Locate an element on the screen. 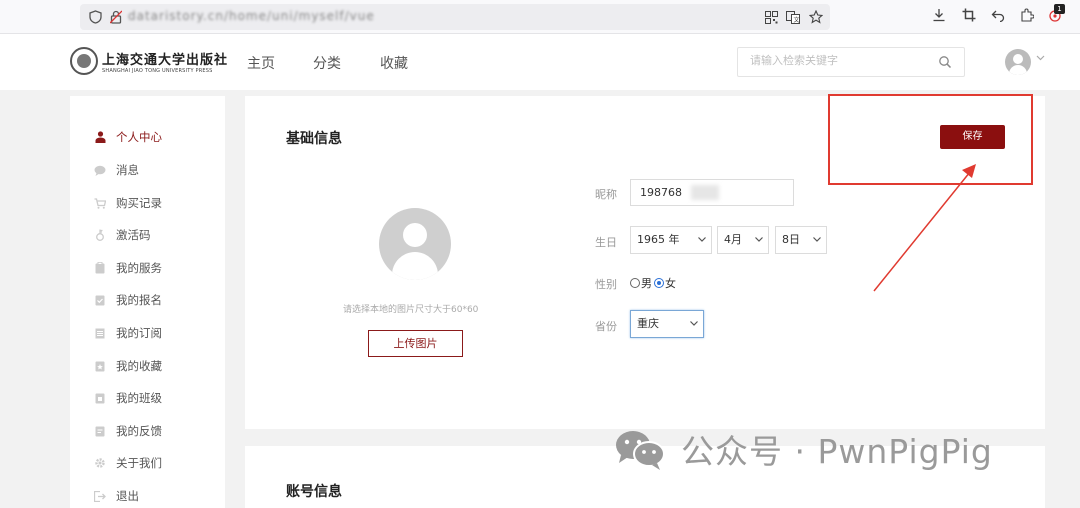  feedback-icon is located at coordinates (100, 431).